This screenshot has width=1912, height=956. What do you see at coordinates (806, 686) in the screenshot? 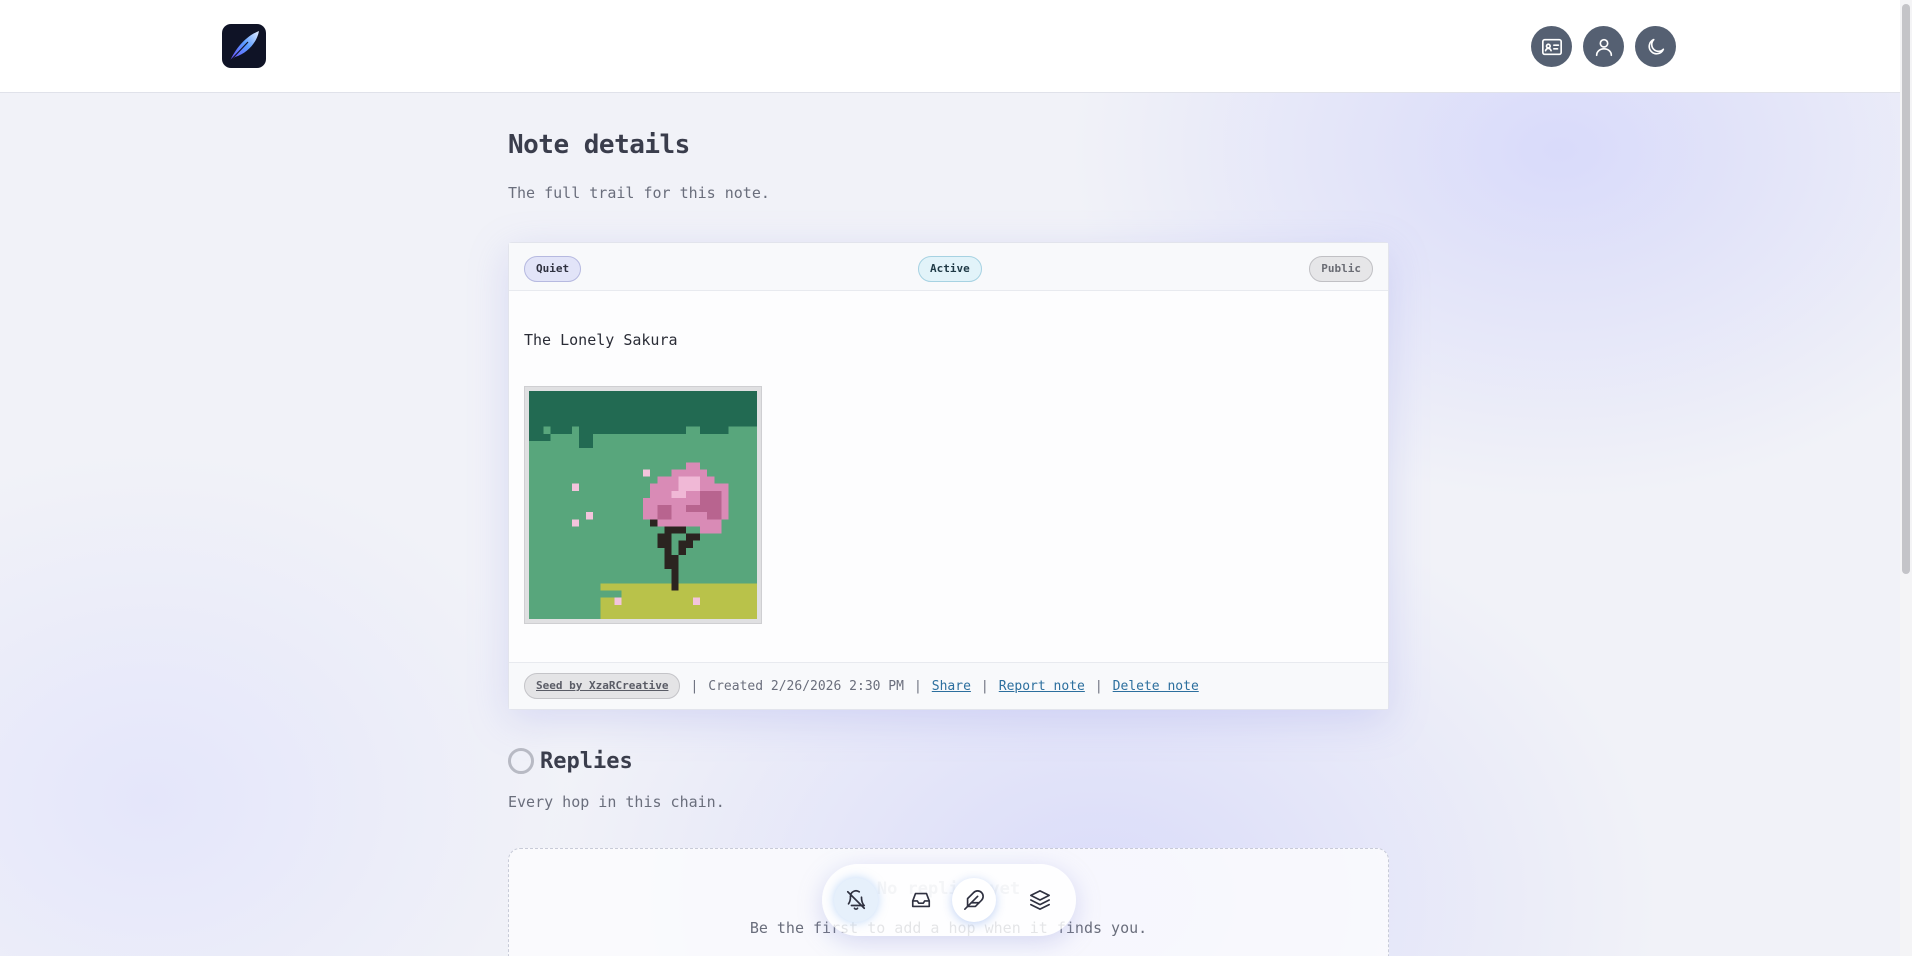
I see `created-timestamp: Created 2/26/2026 2:30 PM` at bounding box center [806, 686].